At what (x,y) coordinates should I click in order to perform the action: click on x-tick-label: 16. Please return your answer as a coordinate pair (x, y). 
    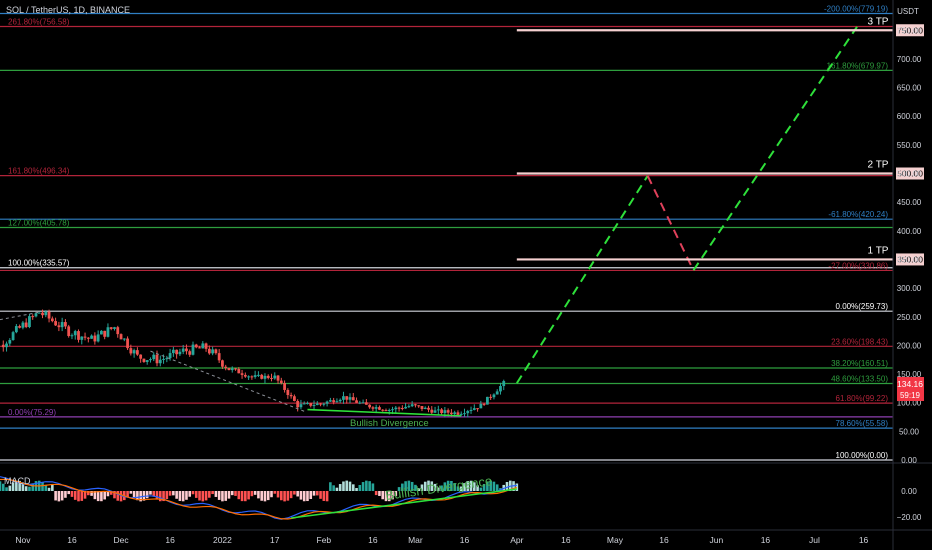
    Looking at the image, I should click on (766, 540).